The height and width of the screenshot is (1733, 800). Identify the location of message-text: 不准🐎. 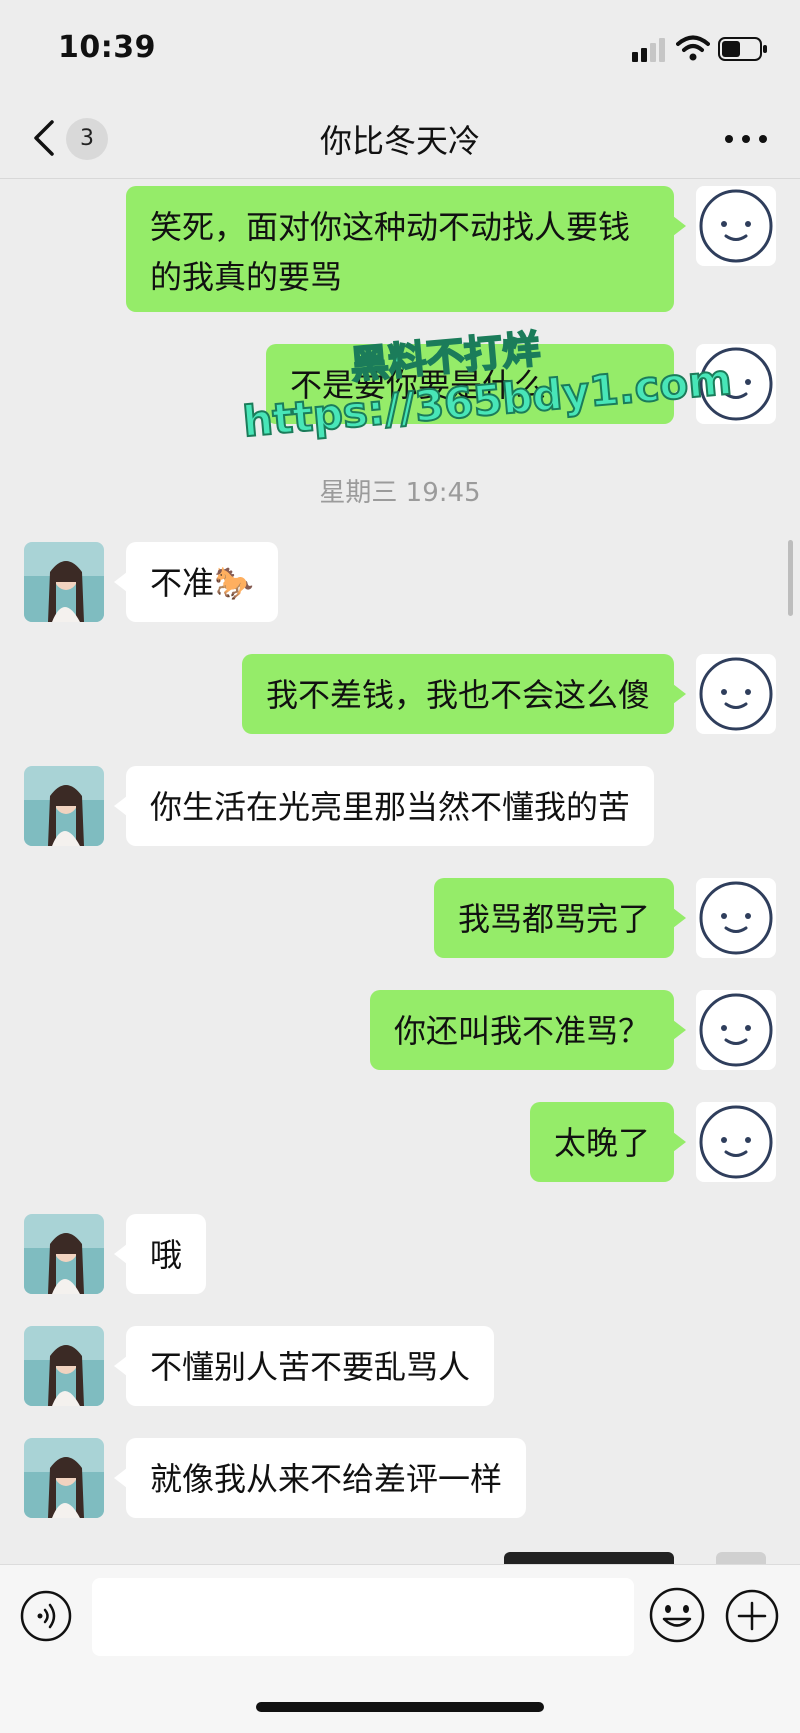
(202, 583).